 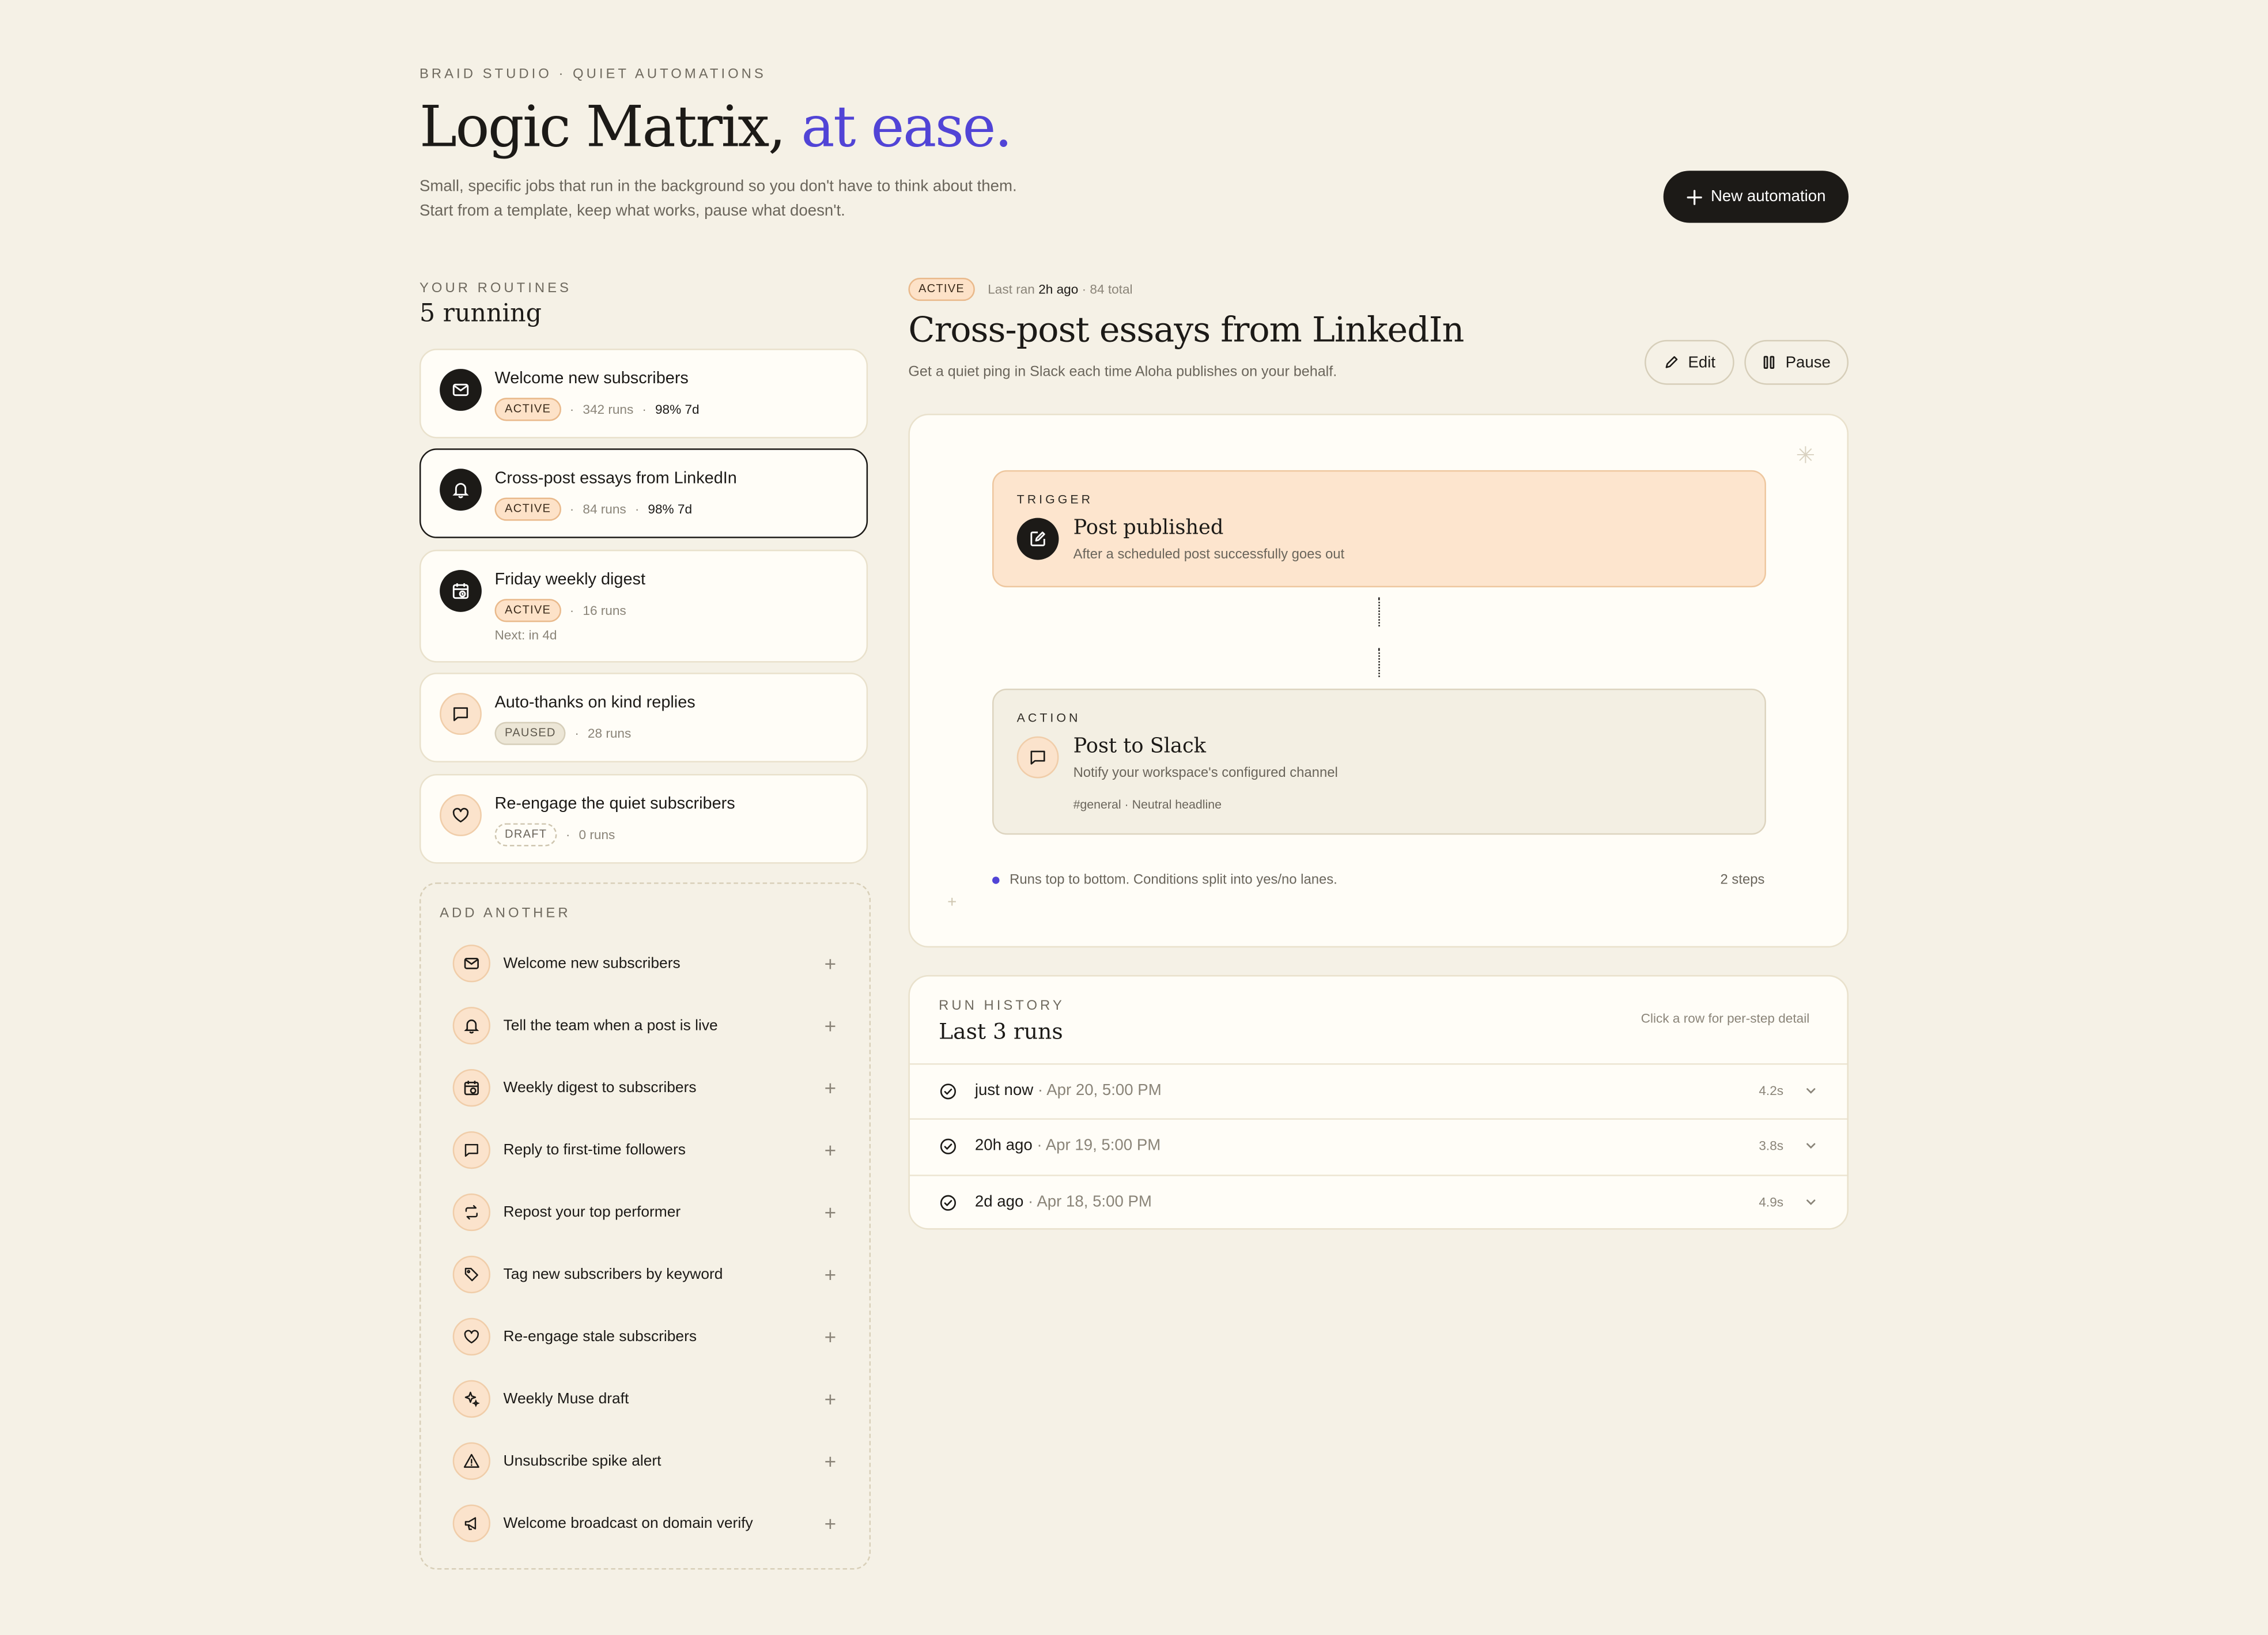 What do you see at coordinates (592, 74) in the screenshot?
I see `brand-eyebrow: BRAID STUDIO · QUIET AUTOMATIONS` at bounding box center [592, 74].